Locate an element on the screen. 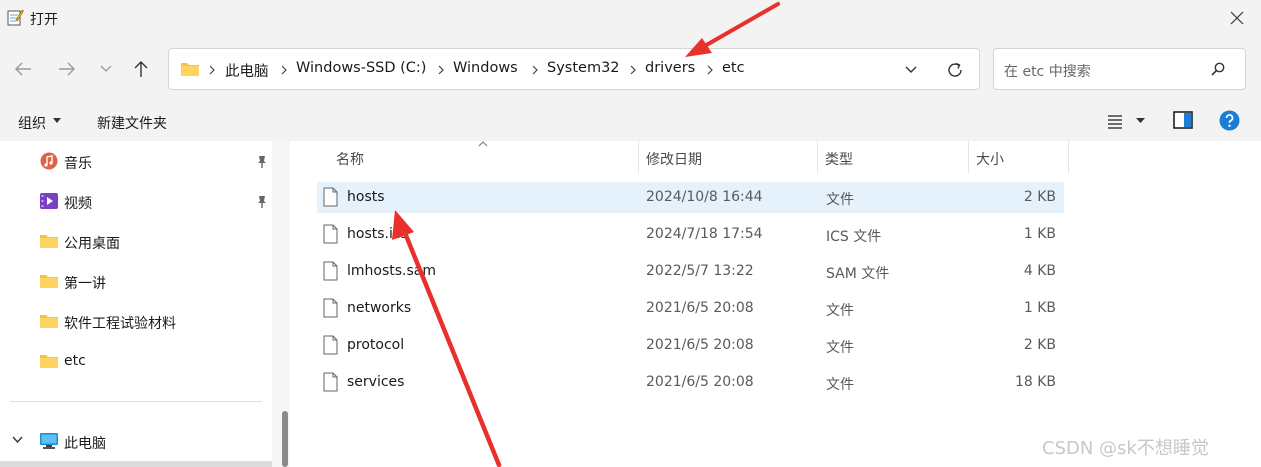 The image size is (1261, 467). file-modified: 2024/10/8 16:44 is located at coordinates (704, 197).